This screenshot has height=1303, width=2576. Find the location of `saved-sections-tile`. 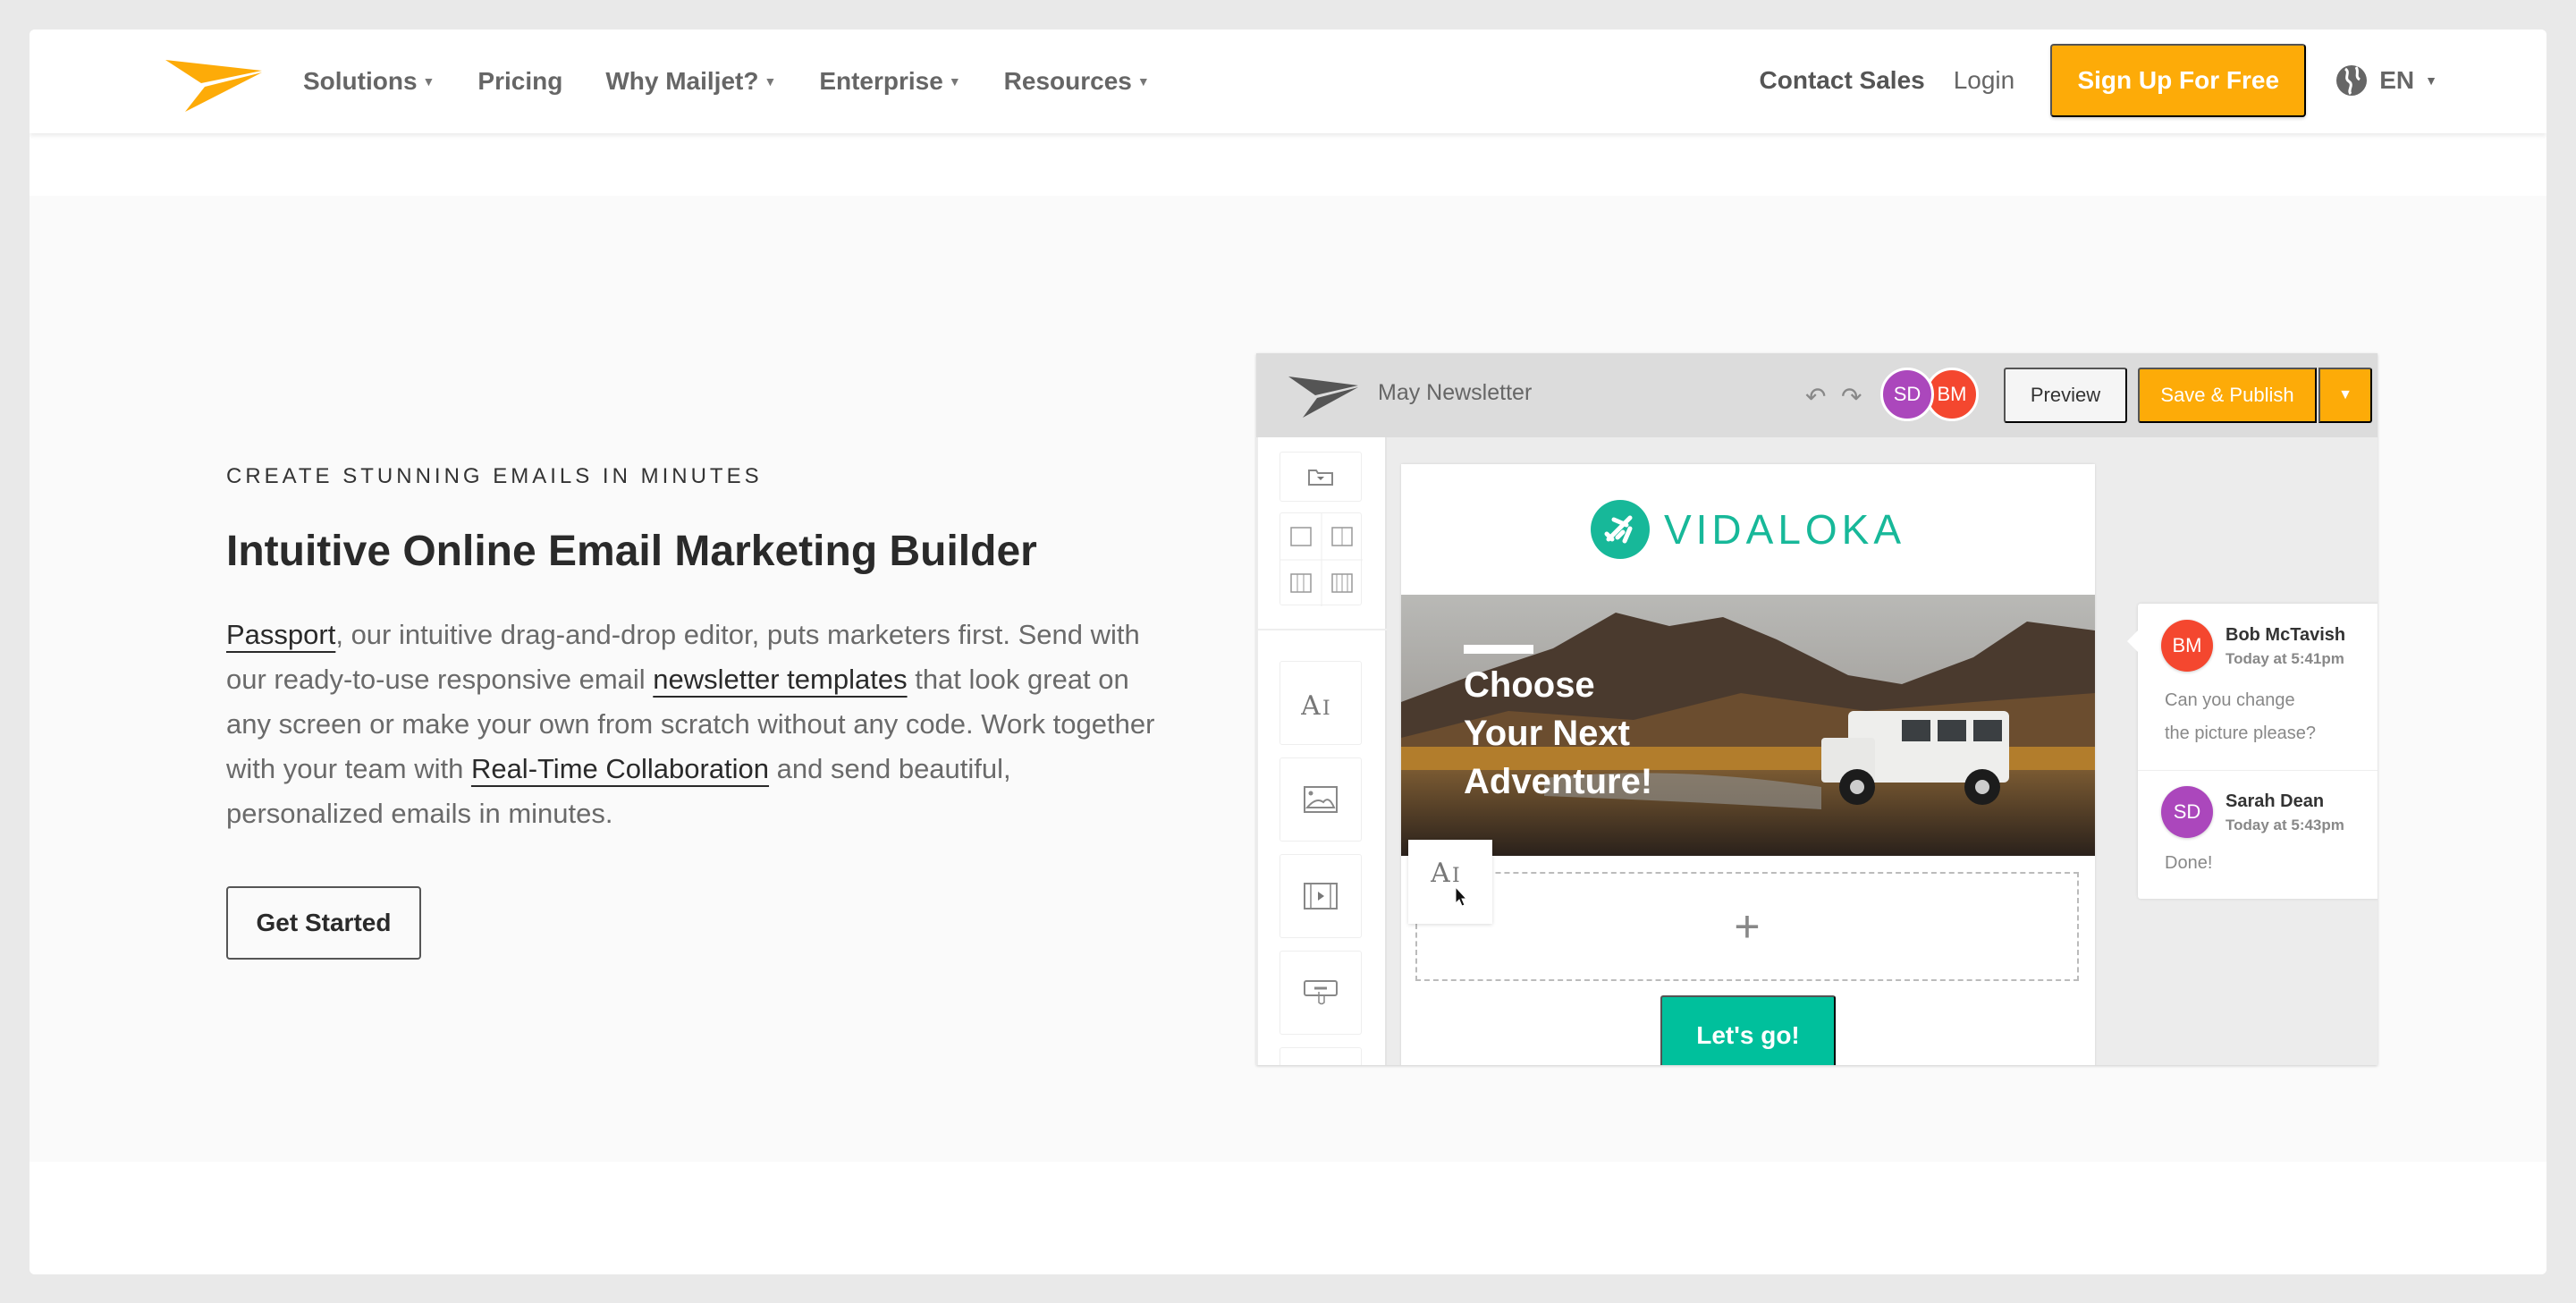

saved-sections-tile is located at coordinates (1321, 477).